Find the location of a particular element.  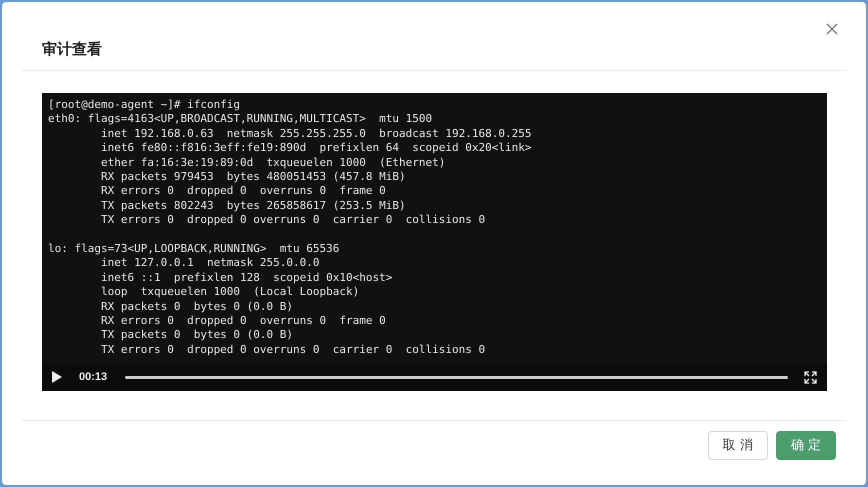

close-button is located at coordinates (832, 29).